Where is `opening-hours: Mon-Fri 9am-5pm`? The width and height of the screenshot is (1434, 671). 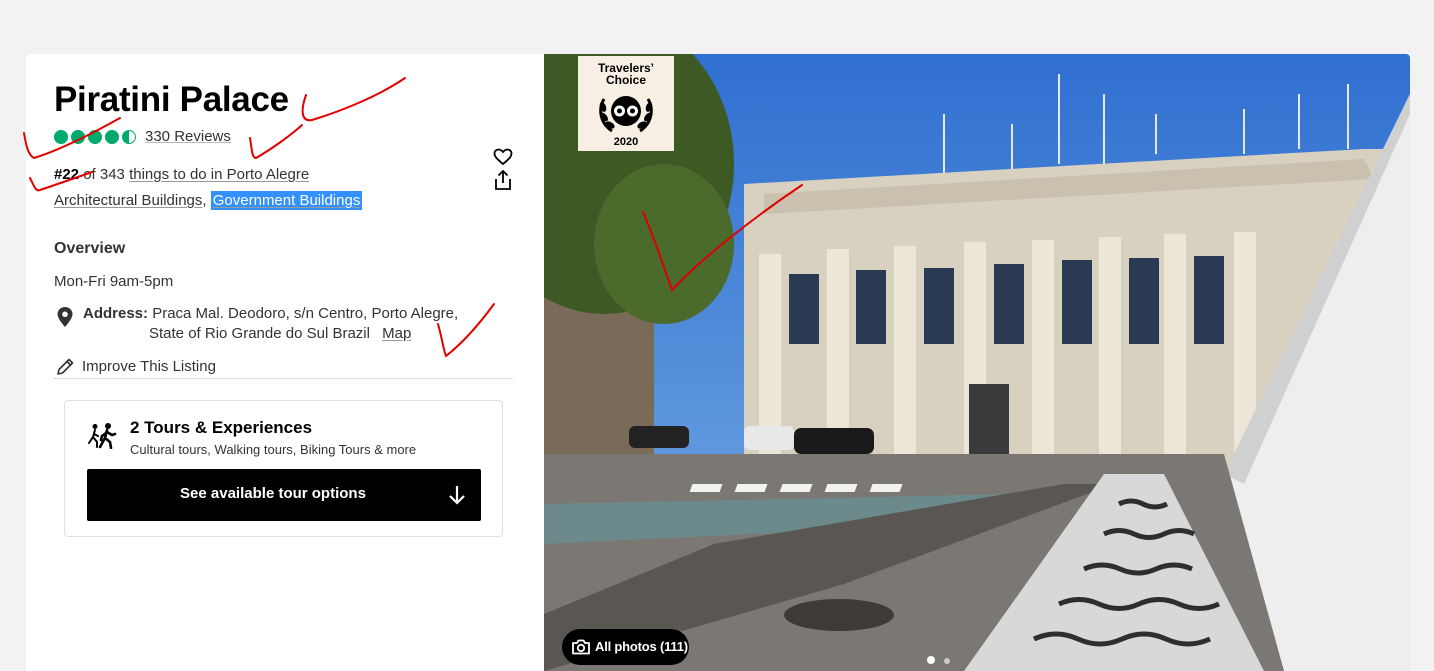
opening-hours: Mon-Fri 9am-5pm is located at coordinates (114, 281).